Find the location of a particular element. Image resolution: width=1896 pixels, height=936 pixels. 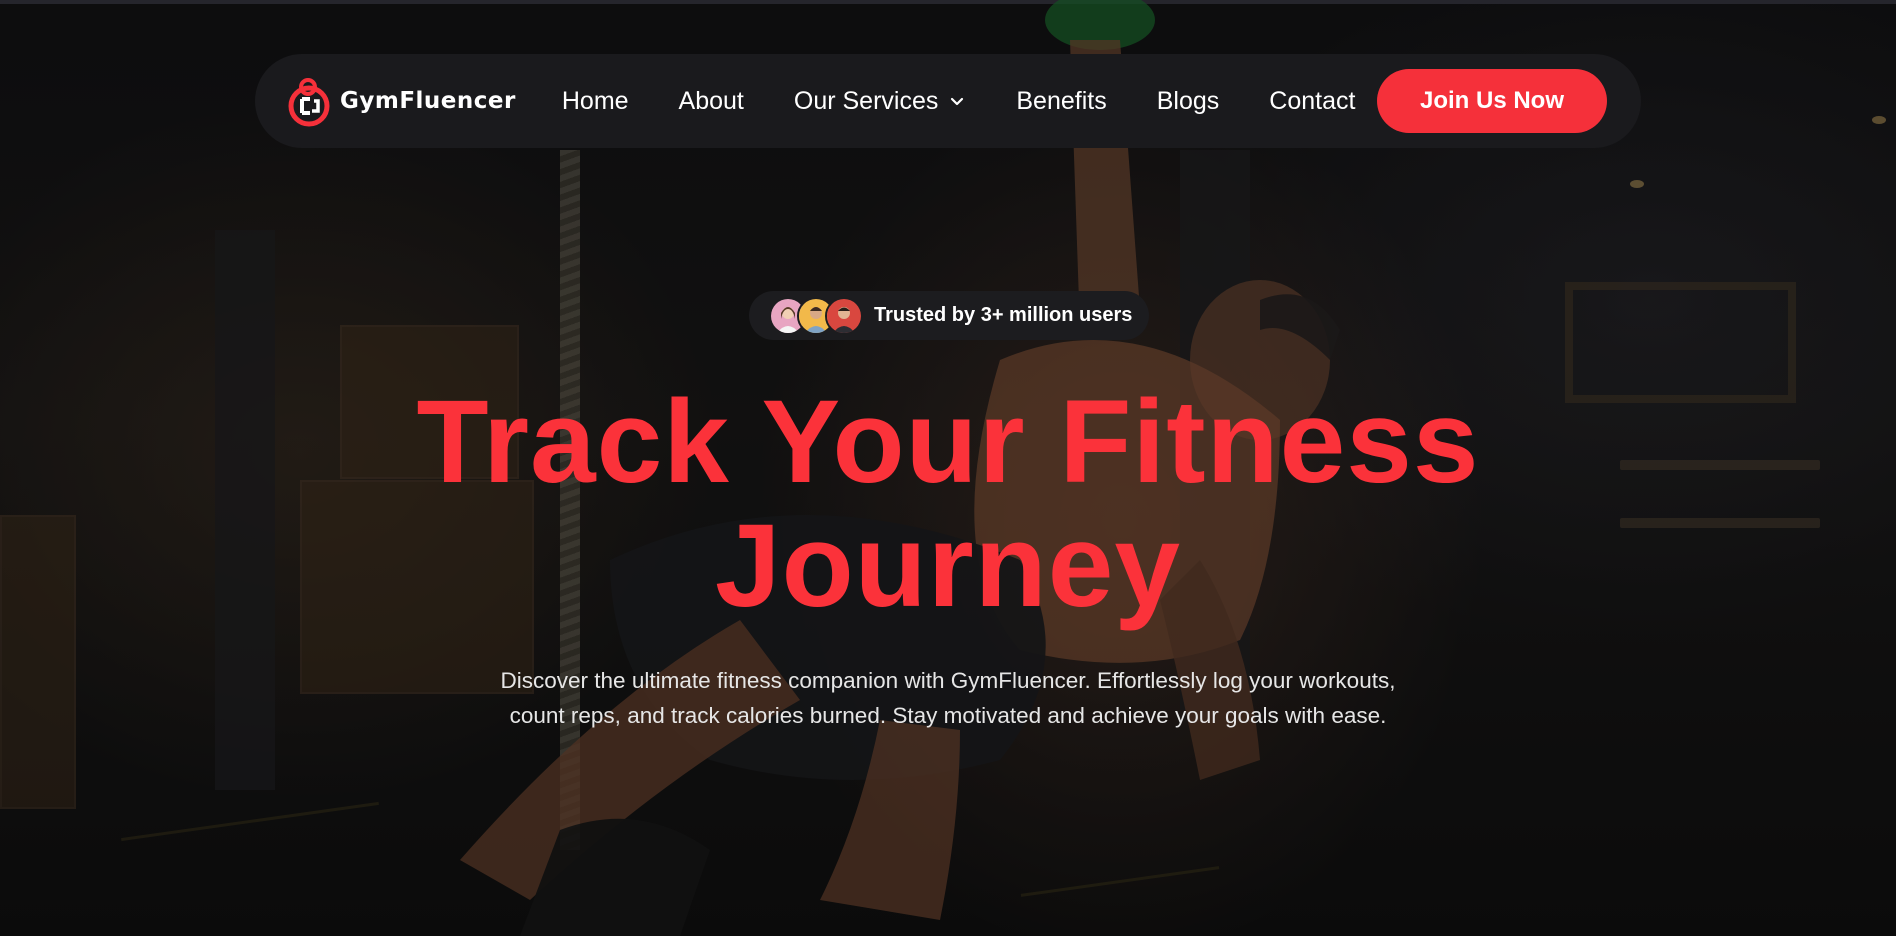

brand-name: GymFluencer is located at coordinates (428, 101).